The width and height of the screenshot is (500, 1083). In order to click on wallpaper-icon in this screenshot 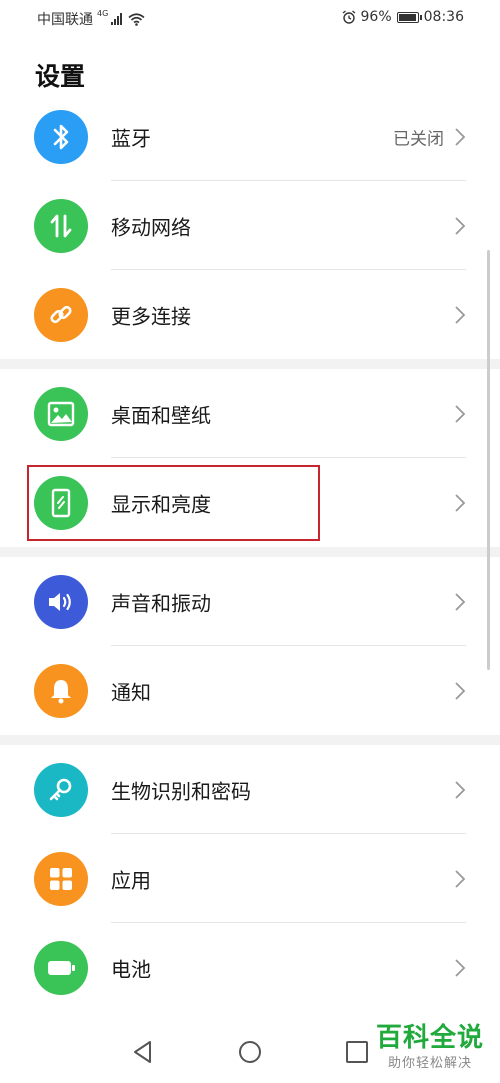, I will do `click(61, 413)`.